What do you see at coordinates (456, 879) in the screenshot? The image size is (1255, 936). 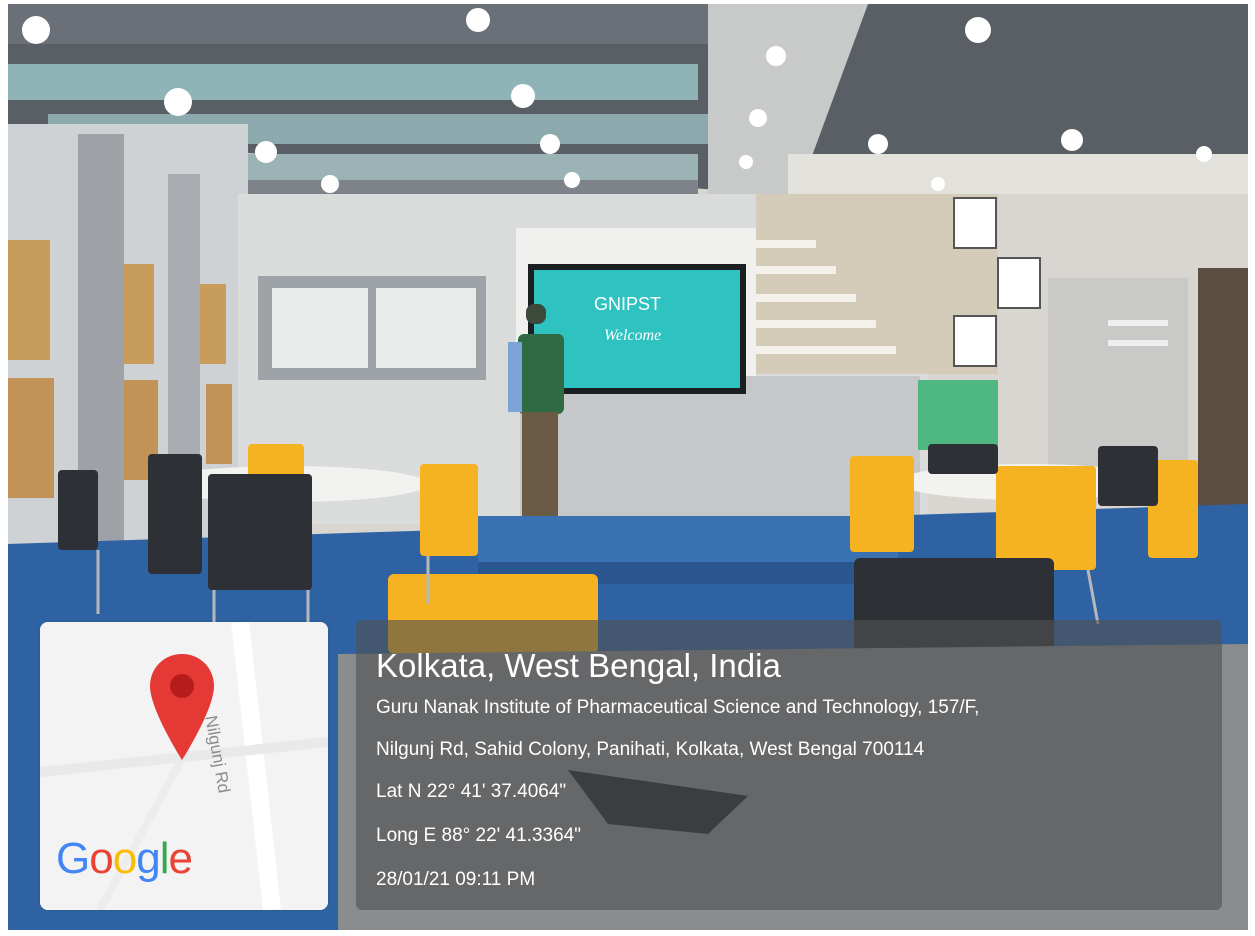 I see `timestamp-text: 28/01/21 09:11 PM` at bounding box center [456, 879].